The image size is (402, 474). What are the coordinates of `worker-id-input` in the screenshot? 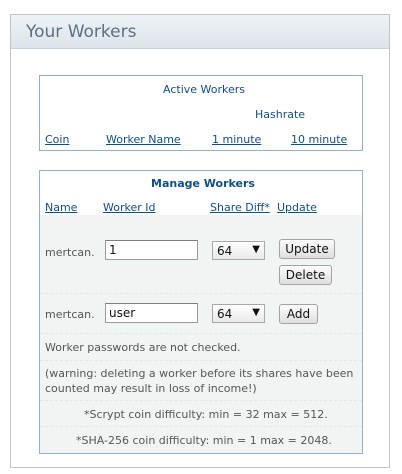 It's located at (151, 250).